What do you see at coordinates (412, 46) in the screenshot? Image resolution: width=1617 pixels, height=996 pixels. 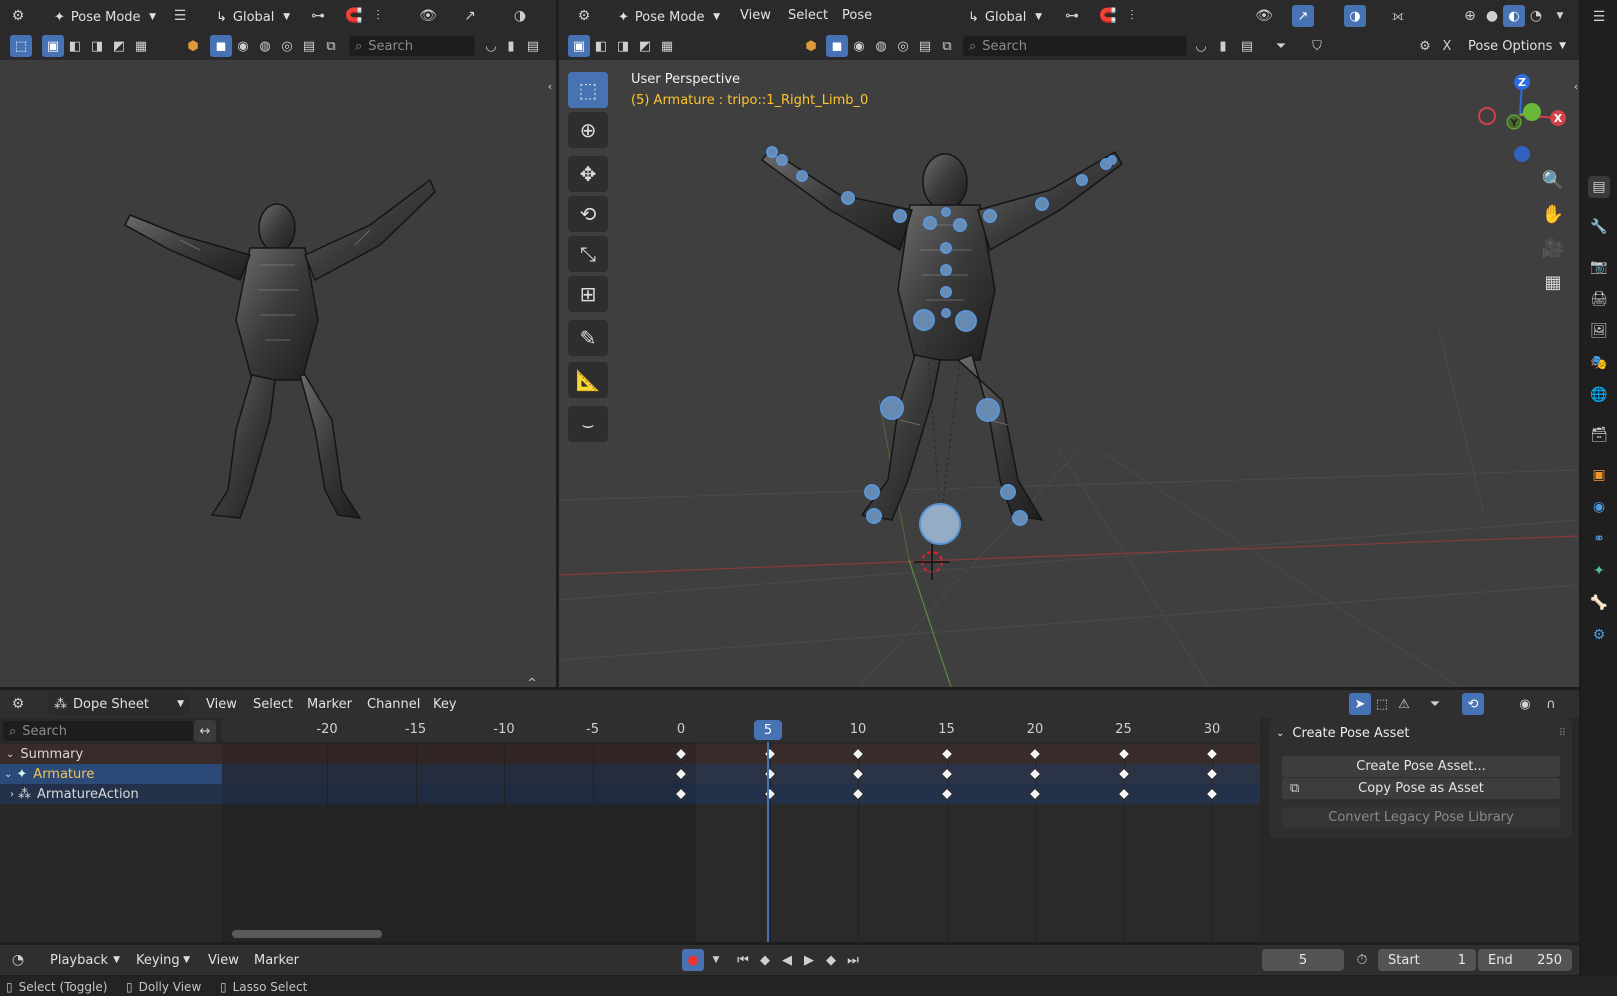 I see `left-search-input: ⌕ Search` at bounding box center [412, 46].